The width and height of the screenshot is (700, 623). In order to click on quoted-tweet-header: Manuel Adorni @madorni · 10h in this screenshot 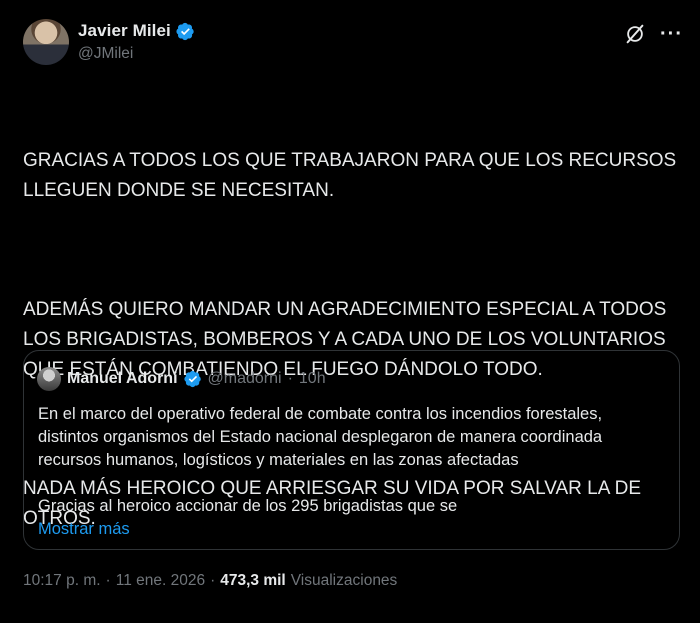, I will do `click(181, 379)`.